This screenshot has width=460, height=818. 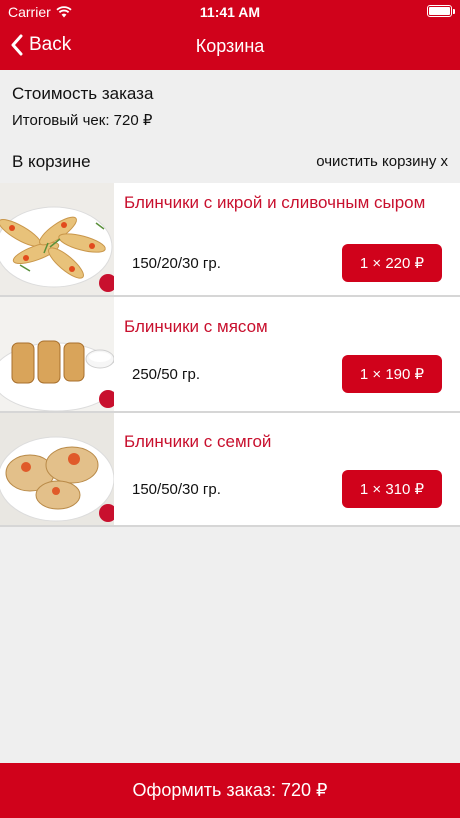 I want to click on item-weight: 150/50/30 гр., so click(x=176, y=489).